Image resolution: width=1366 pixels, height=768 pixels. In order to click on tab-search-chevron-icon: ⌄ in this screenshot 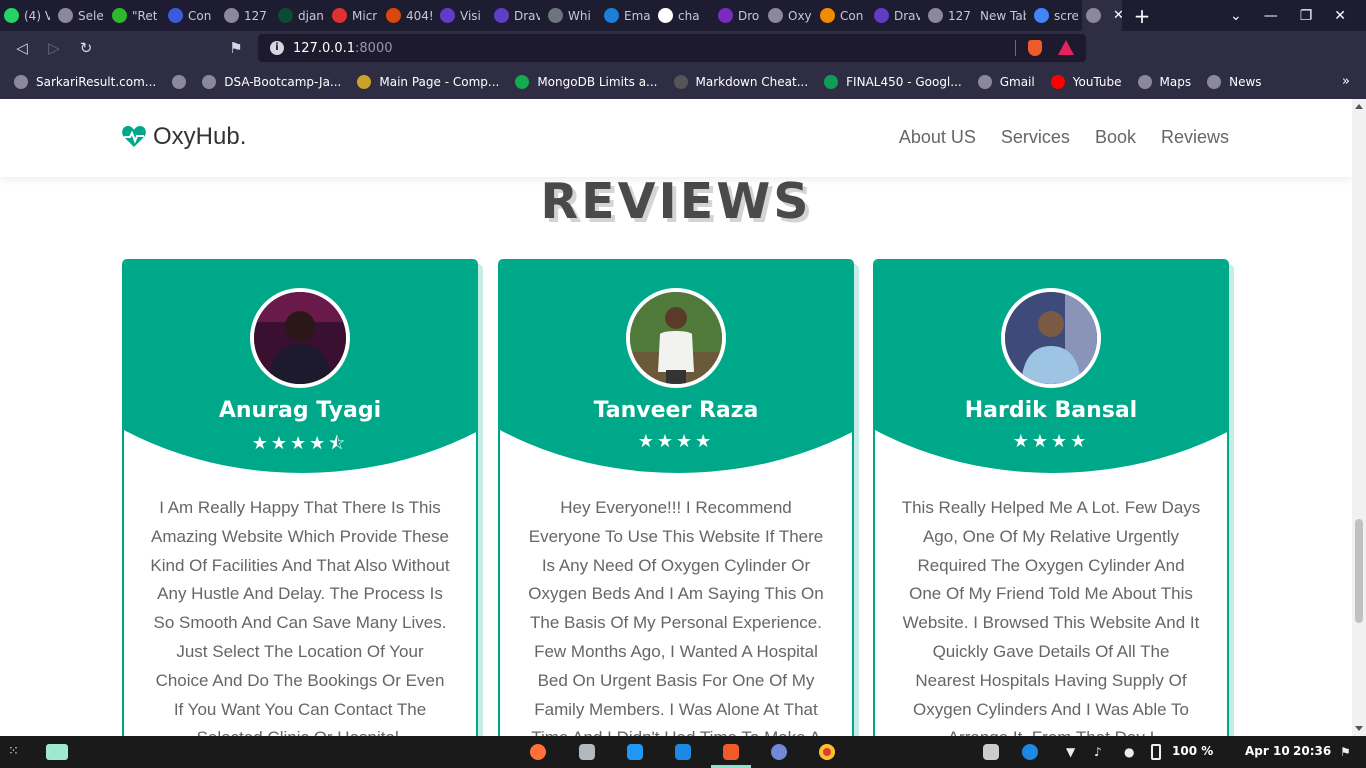, I will do `click(1236, 16)`.